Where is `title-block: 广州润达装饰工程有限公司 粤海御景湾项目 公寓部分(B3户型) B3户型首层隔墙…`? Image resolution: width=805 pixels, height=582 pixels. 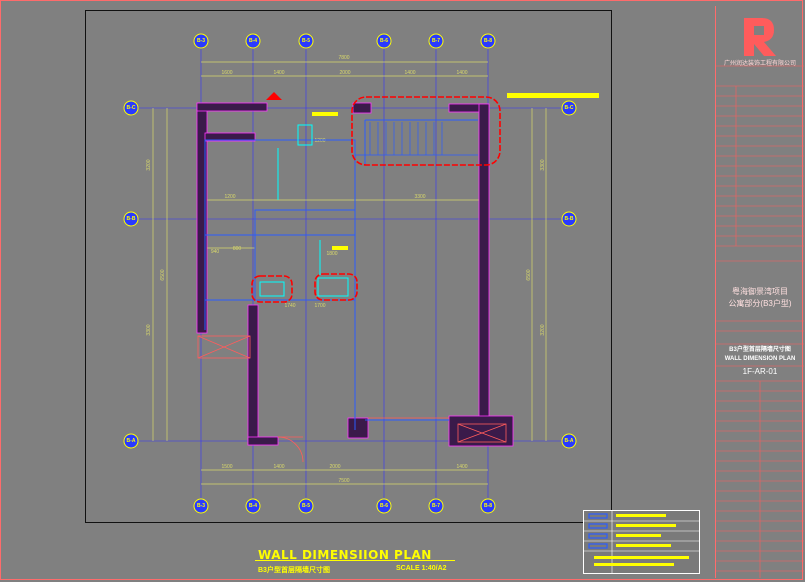
title-block: 广州润达装饰工程有限公司 粤海御景湾项目 公寓部分(B3户型) B3户型首层隔墙… is located at coordinates (759, 292).